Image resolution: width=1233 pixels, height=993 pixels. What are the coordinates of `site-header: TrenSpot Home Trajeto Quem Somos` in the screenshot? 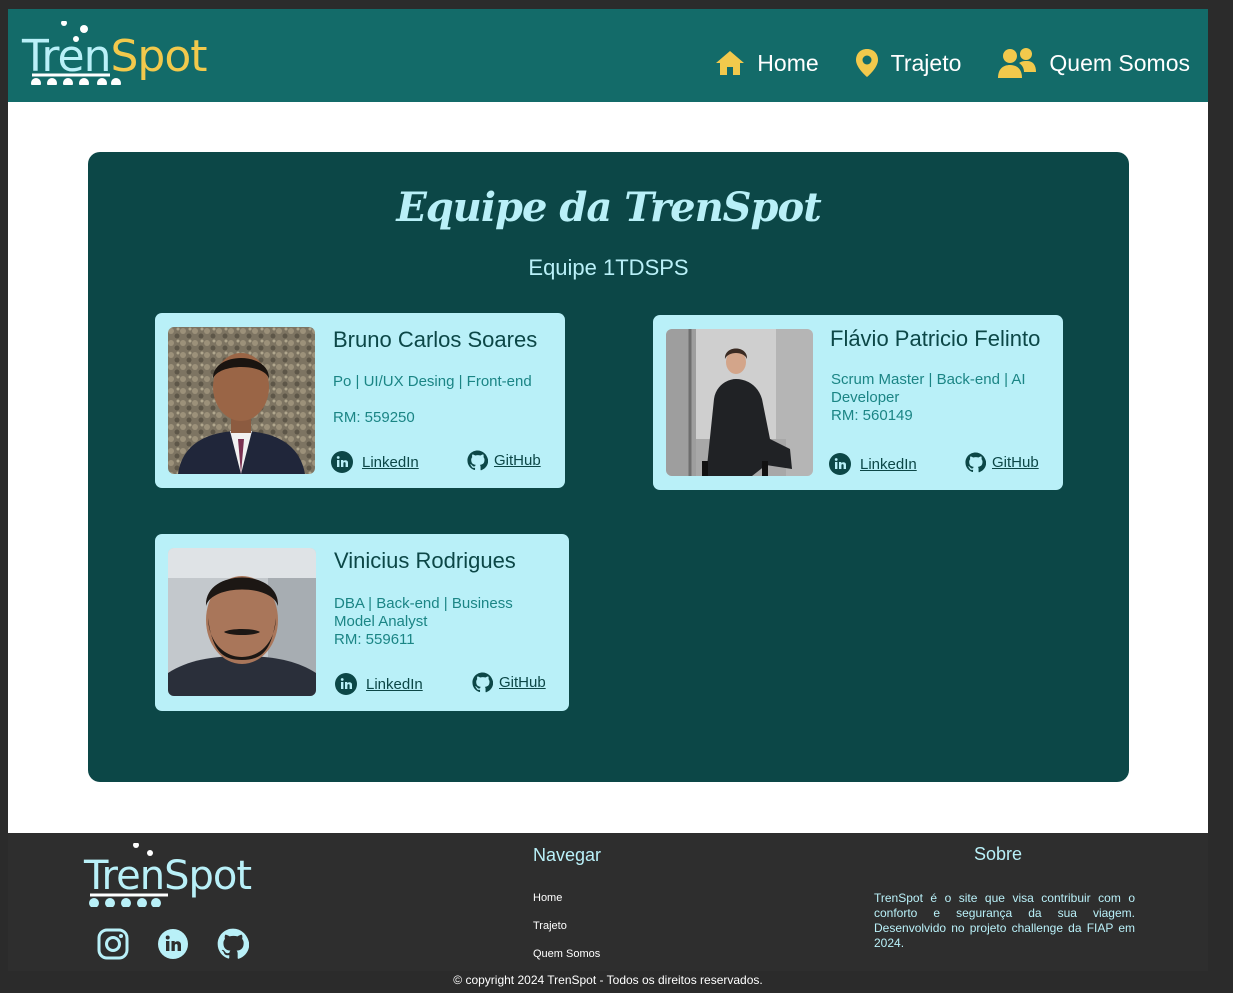 It's located at (608, 55).